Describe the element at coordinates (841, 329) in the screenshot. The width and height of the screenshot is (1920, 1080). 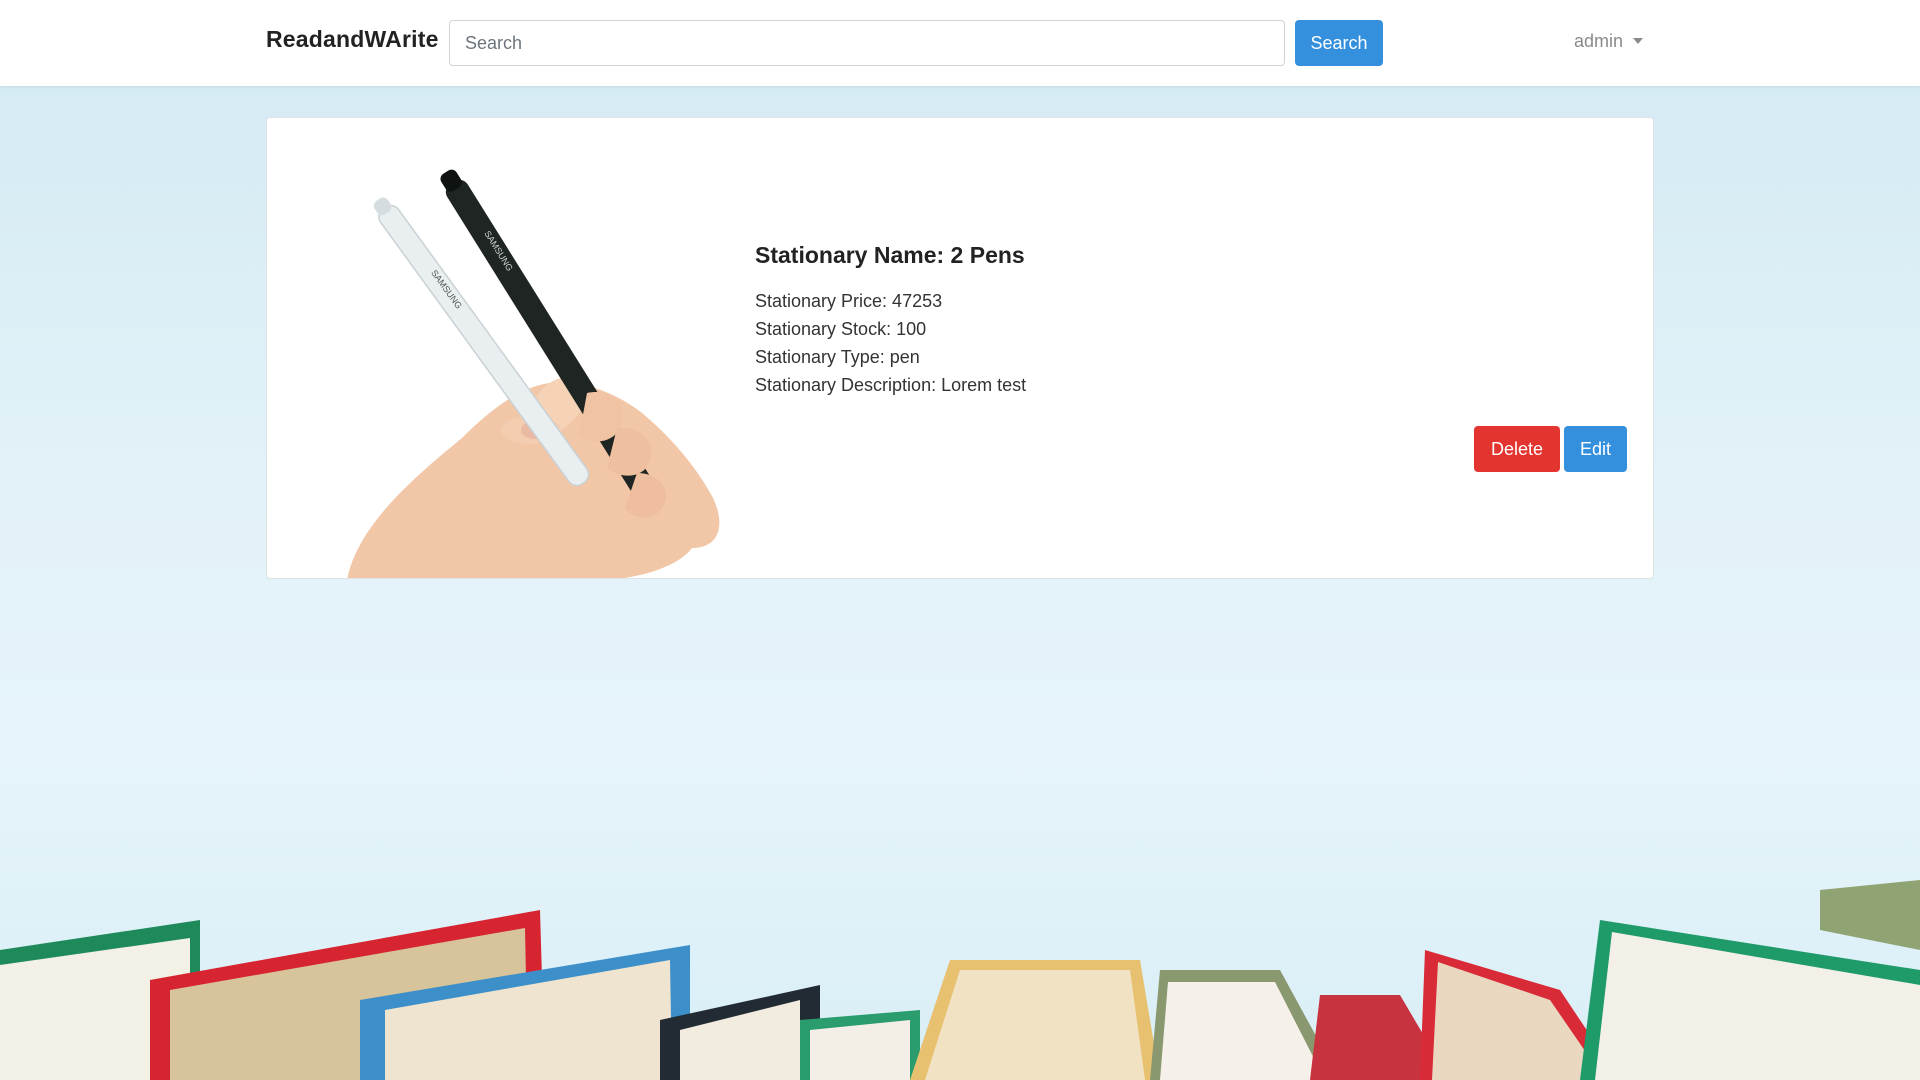
I see `product-stock: Stationary Stock: 100` at that location.